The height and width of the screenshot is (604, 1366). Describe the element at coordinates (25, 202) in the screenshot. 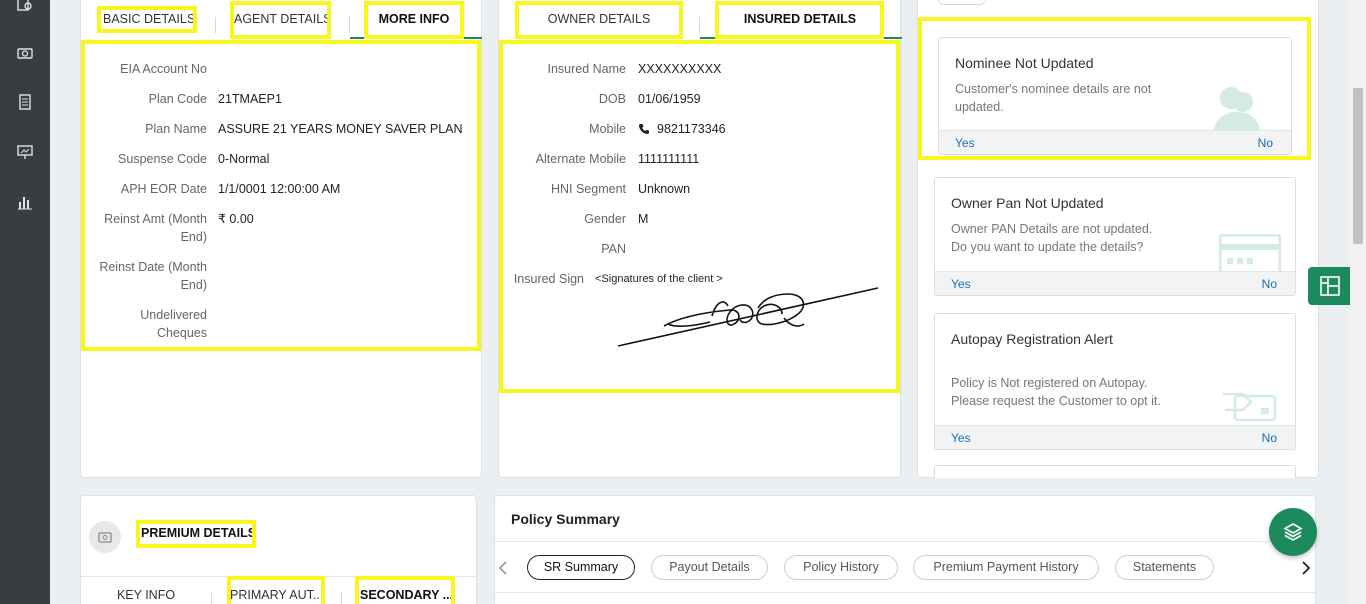

I see `bar-chart-icon` at that location.